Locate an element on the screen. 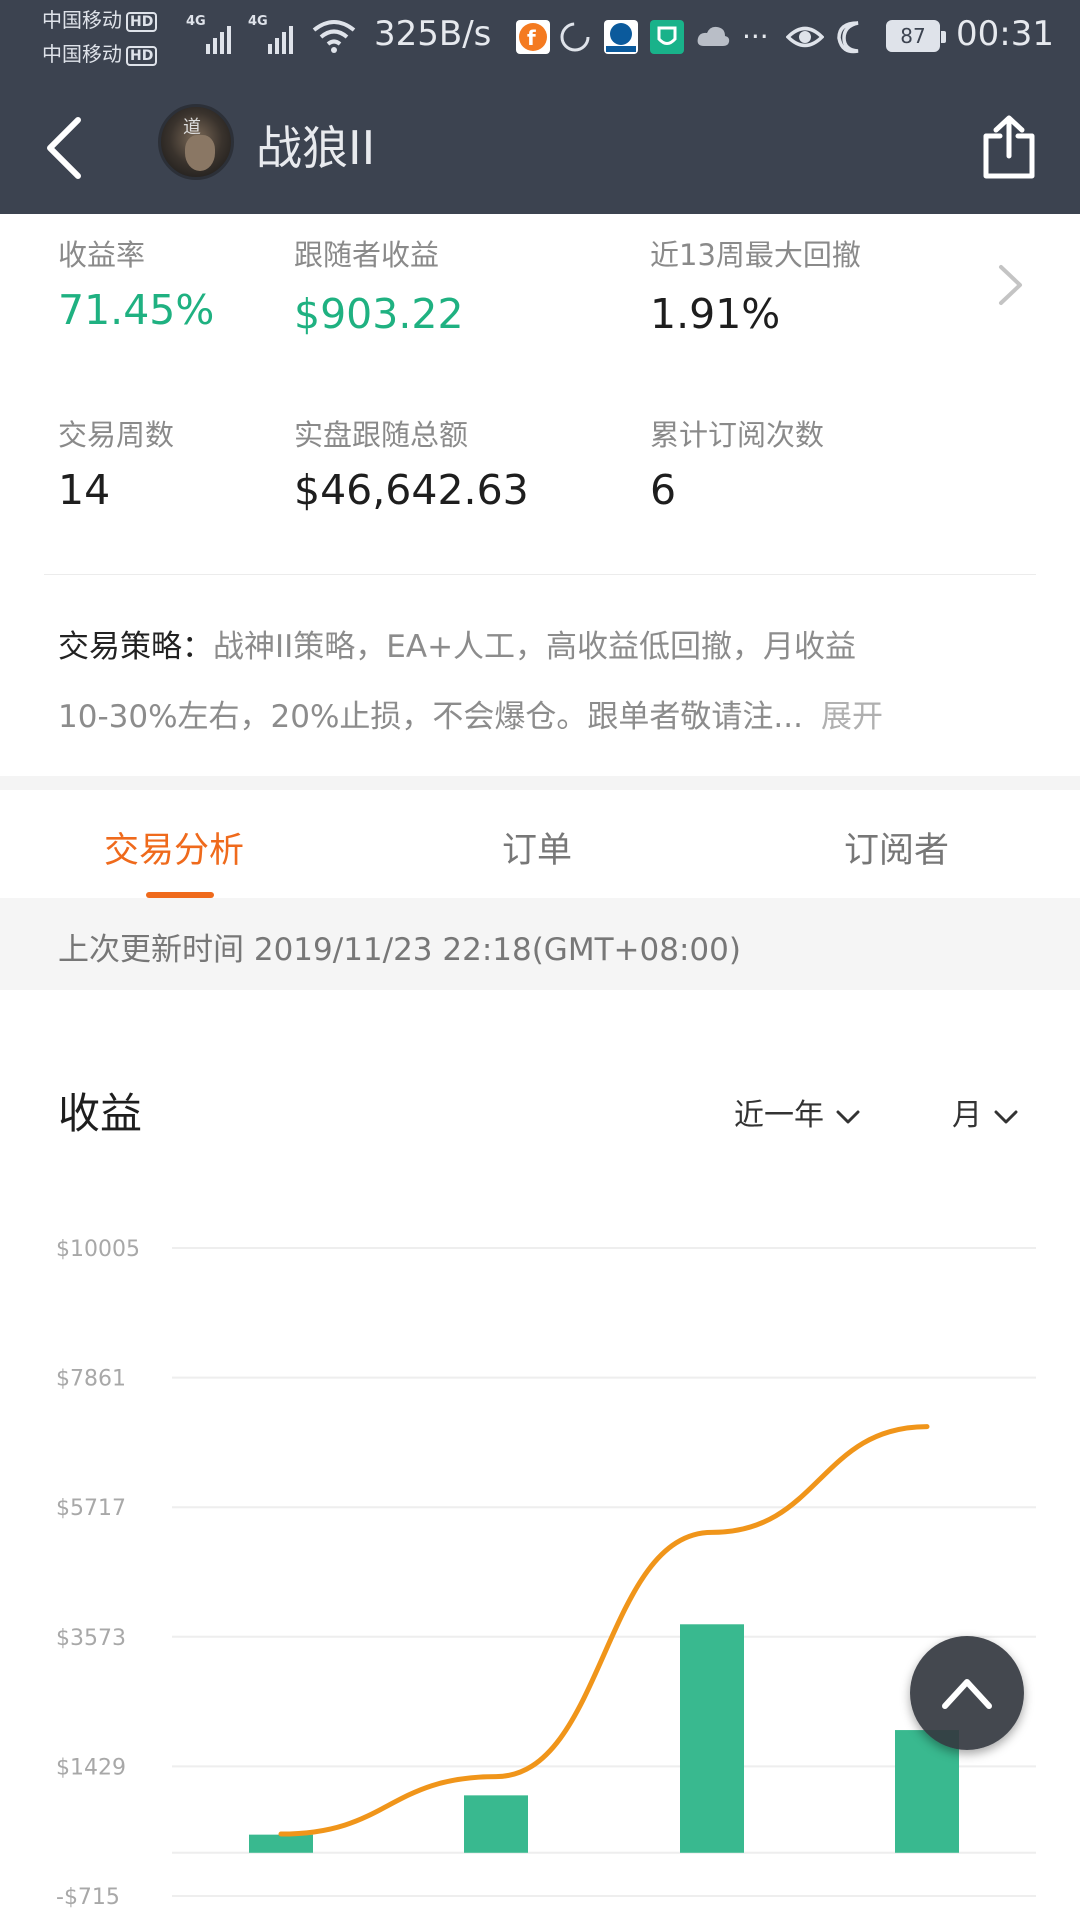 This screenshot has width=1080, height=1920. stat-label-follower-profit: 跟随者收益 is located at coordinates (367, 255).